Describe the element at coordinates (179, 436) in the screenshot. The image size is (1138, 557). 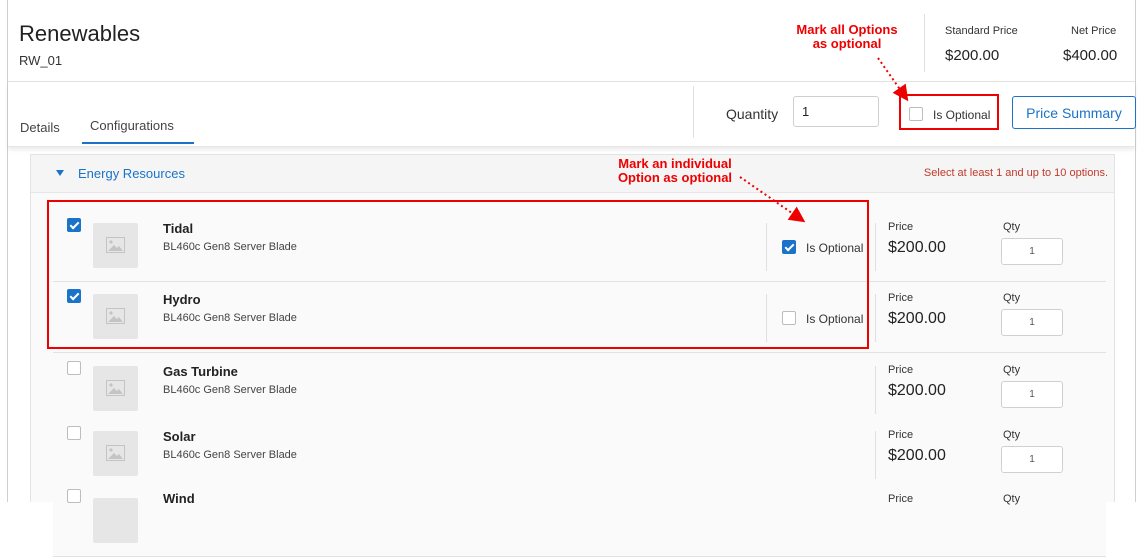
I see `option-name: Solar` at that location.